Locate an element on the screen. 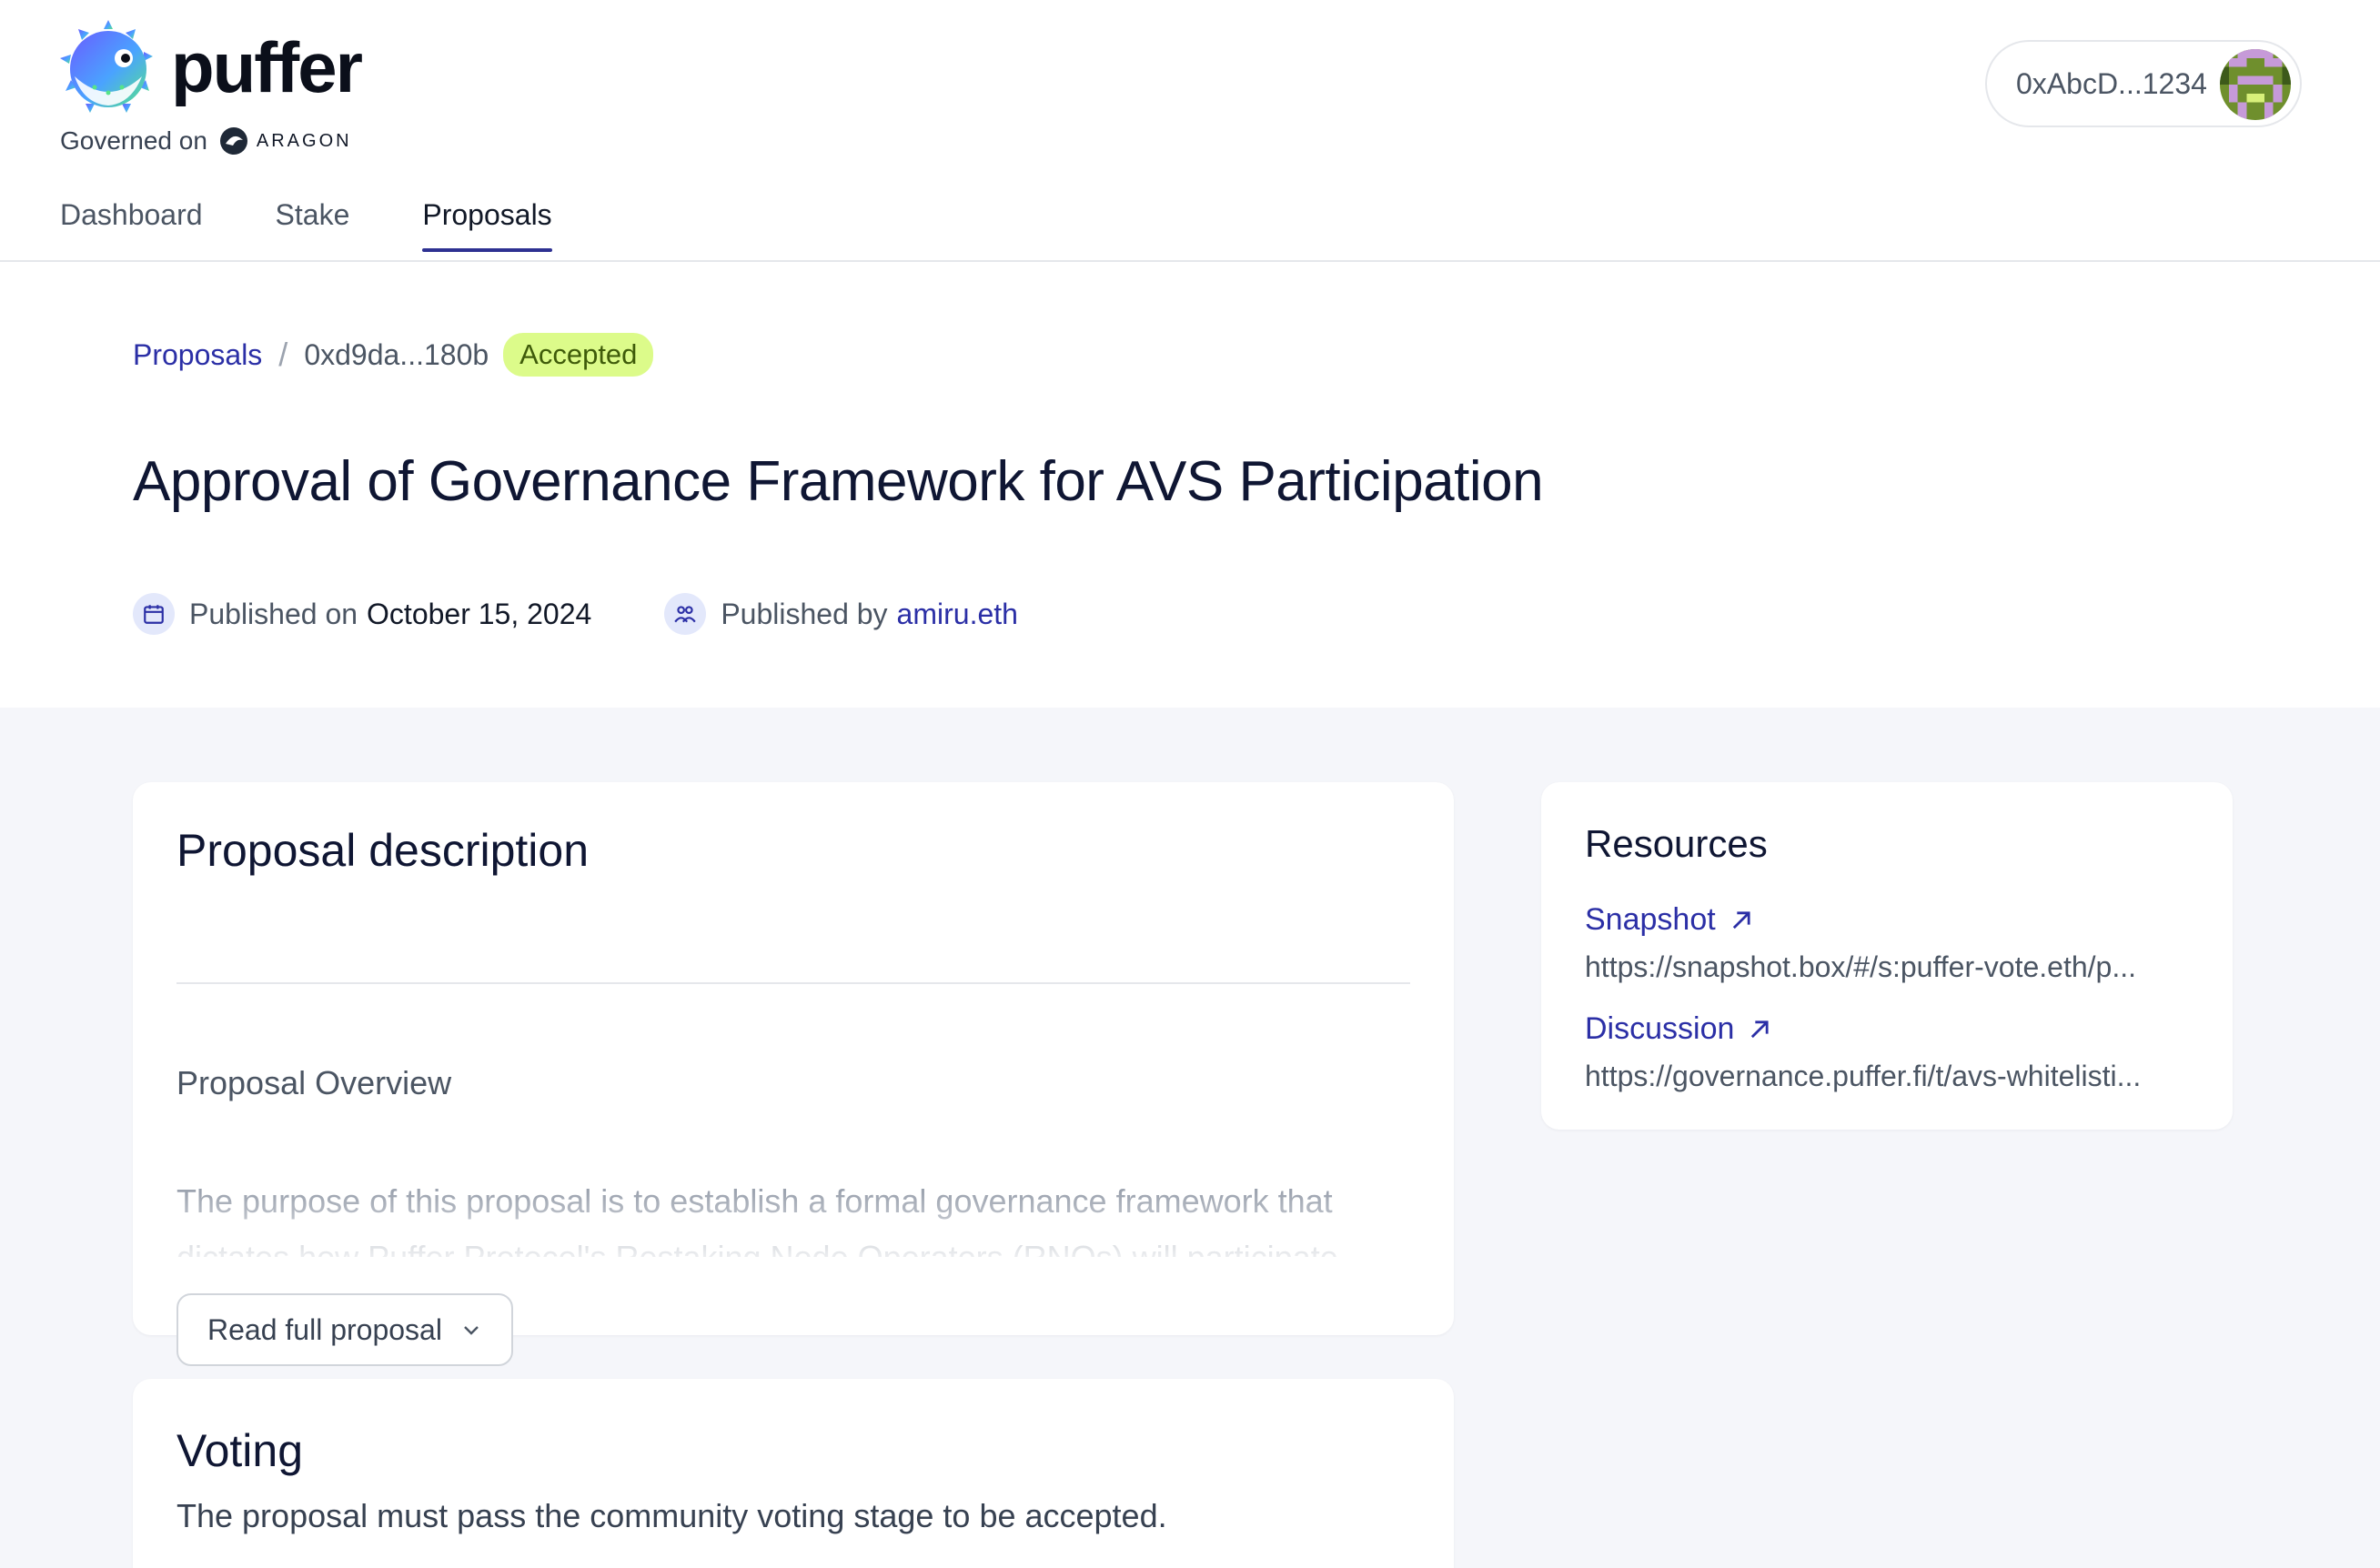  users-icon is located at coordinates (685, 614).